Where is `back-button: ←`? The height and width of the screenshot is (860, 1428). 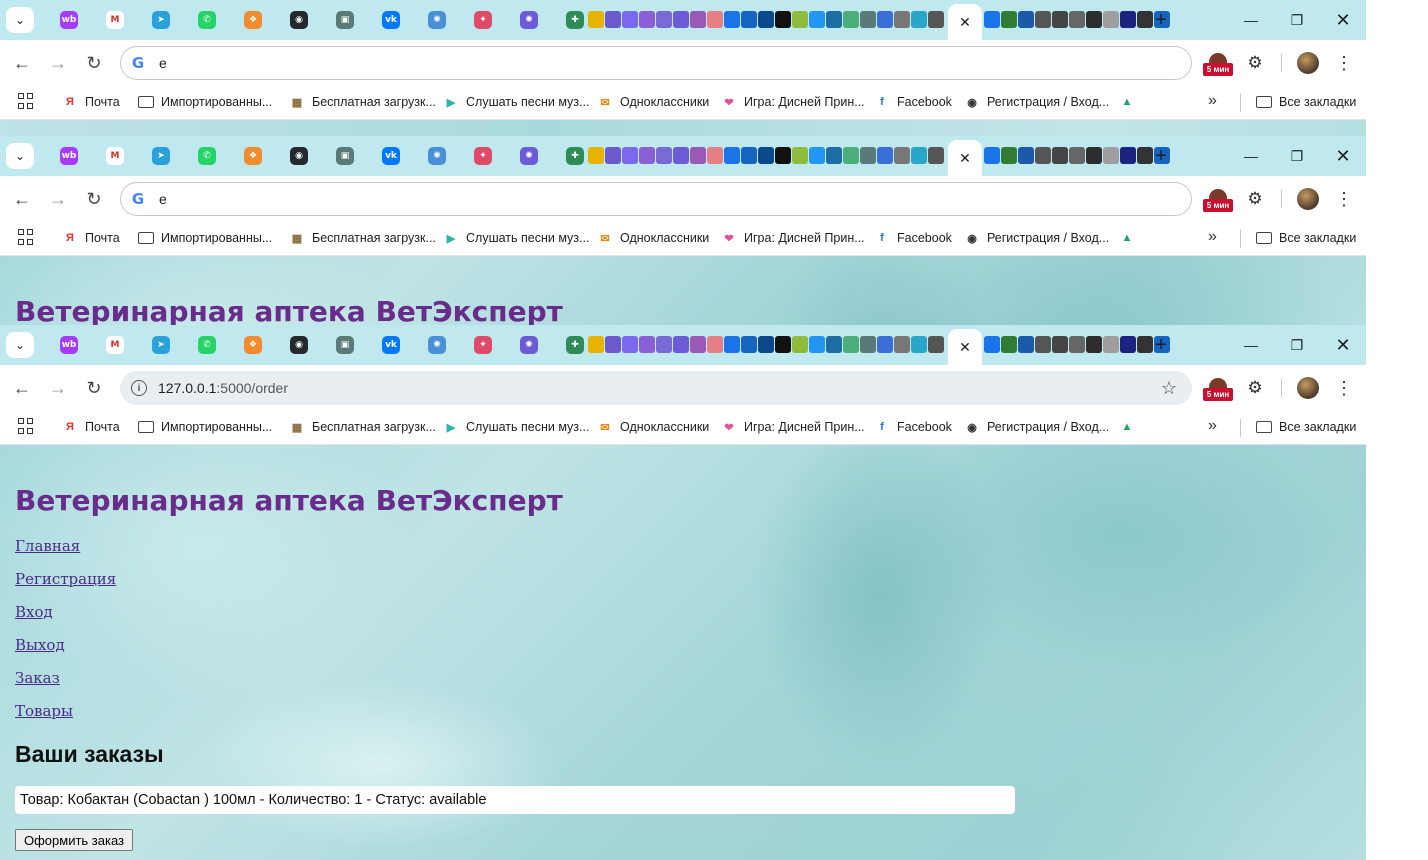 back-button: ← is located at coordinates (22, 388).